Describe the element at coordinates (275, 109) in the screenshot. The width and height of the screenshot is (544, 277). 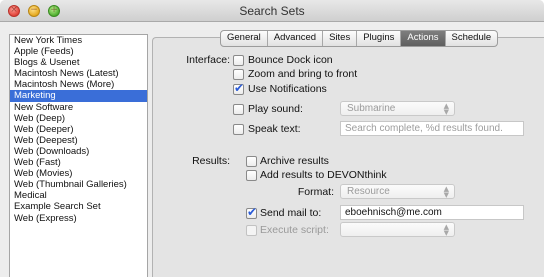
I see `play-sound-label: Play sound:` at that location.